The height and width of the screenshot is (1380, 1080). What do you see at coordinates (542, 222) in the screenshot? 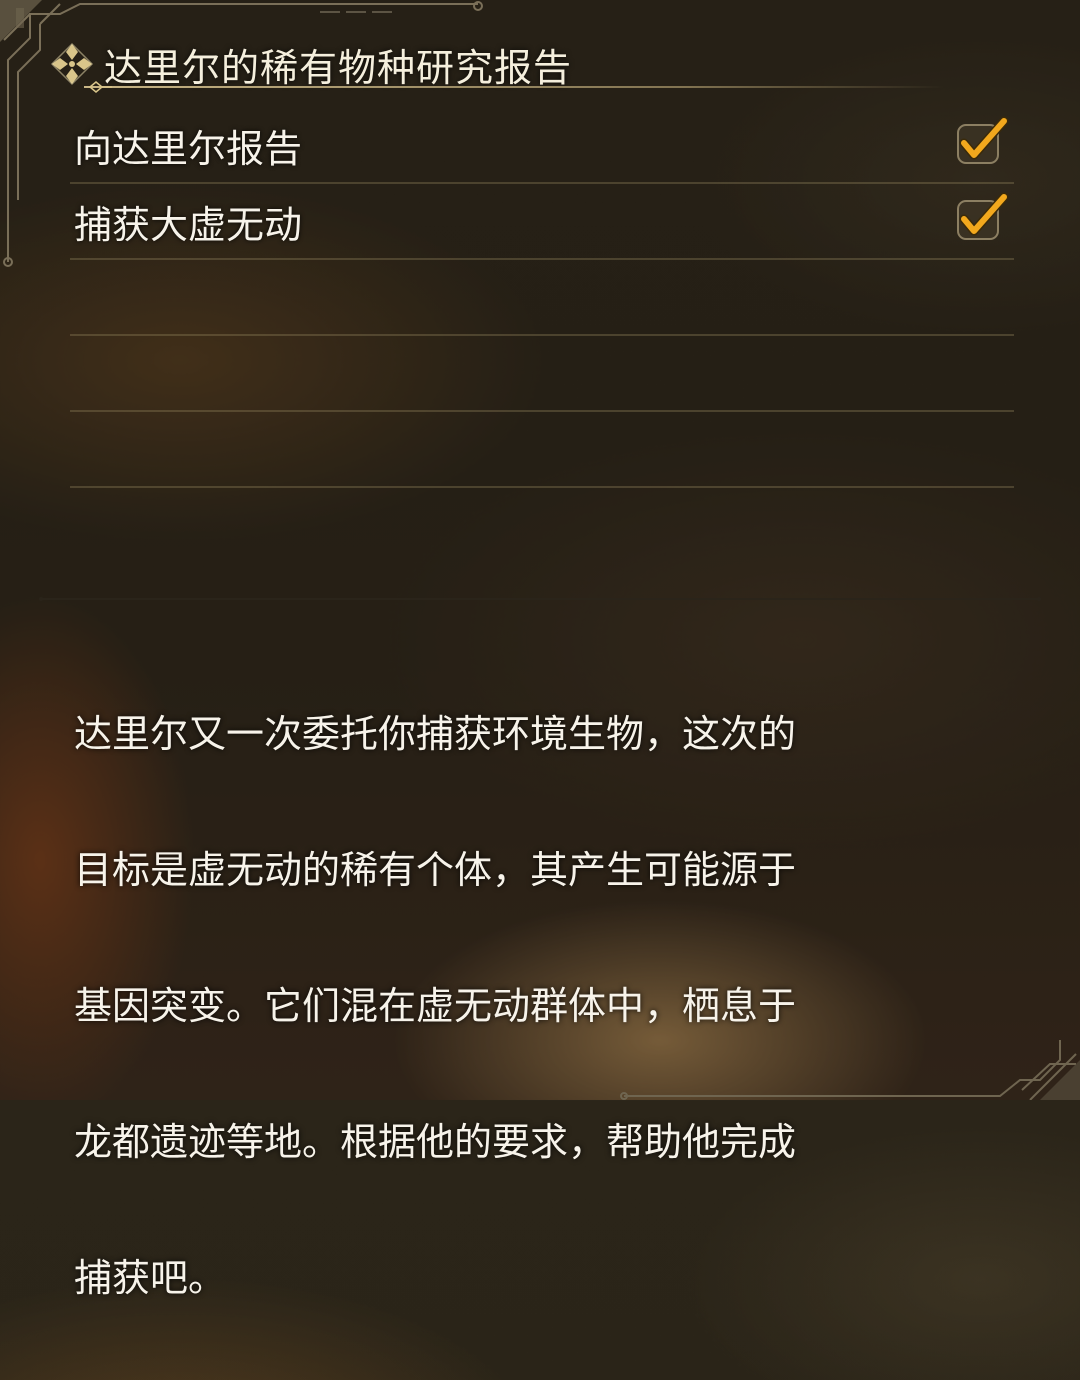
I see `objective-row: 捕获大虚无动` at bounding box center [542, 222].